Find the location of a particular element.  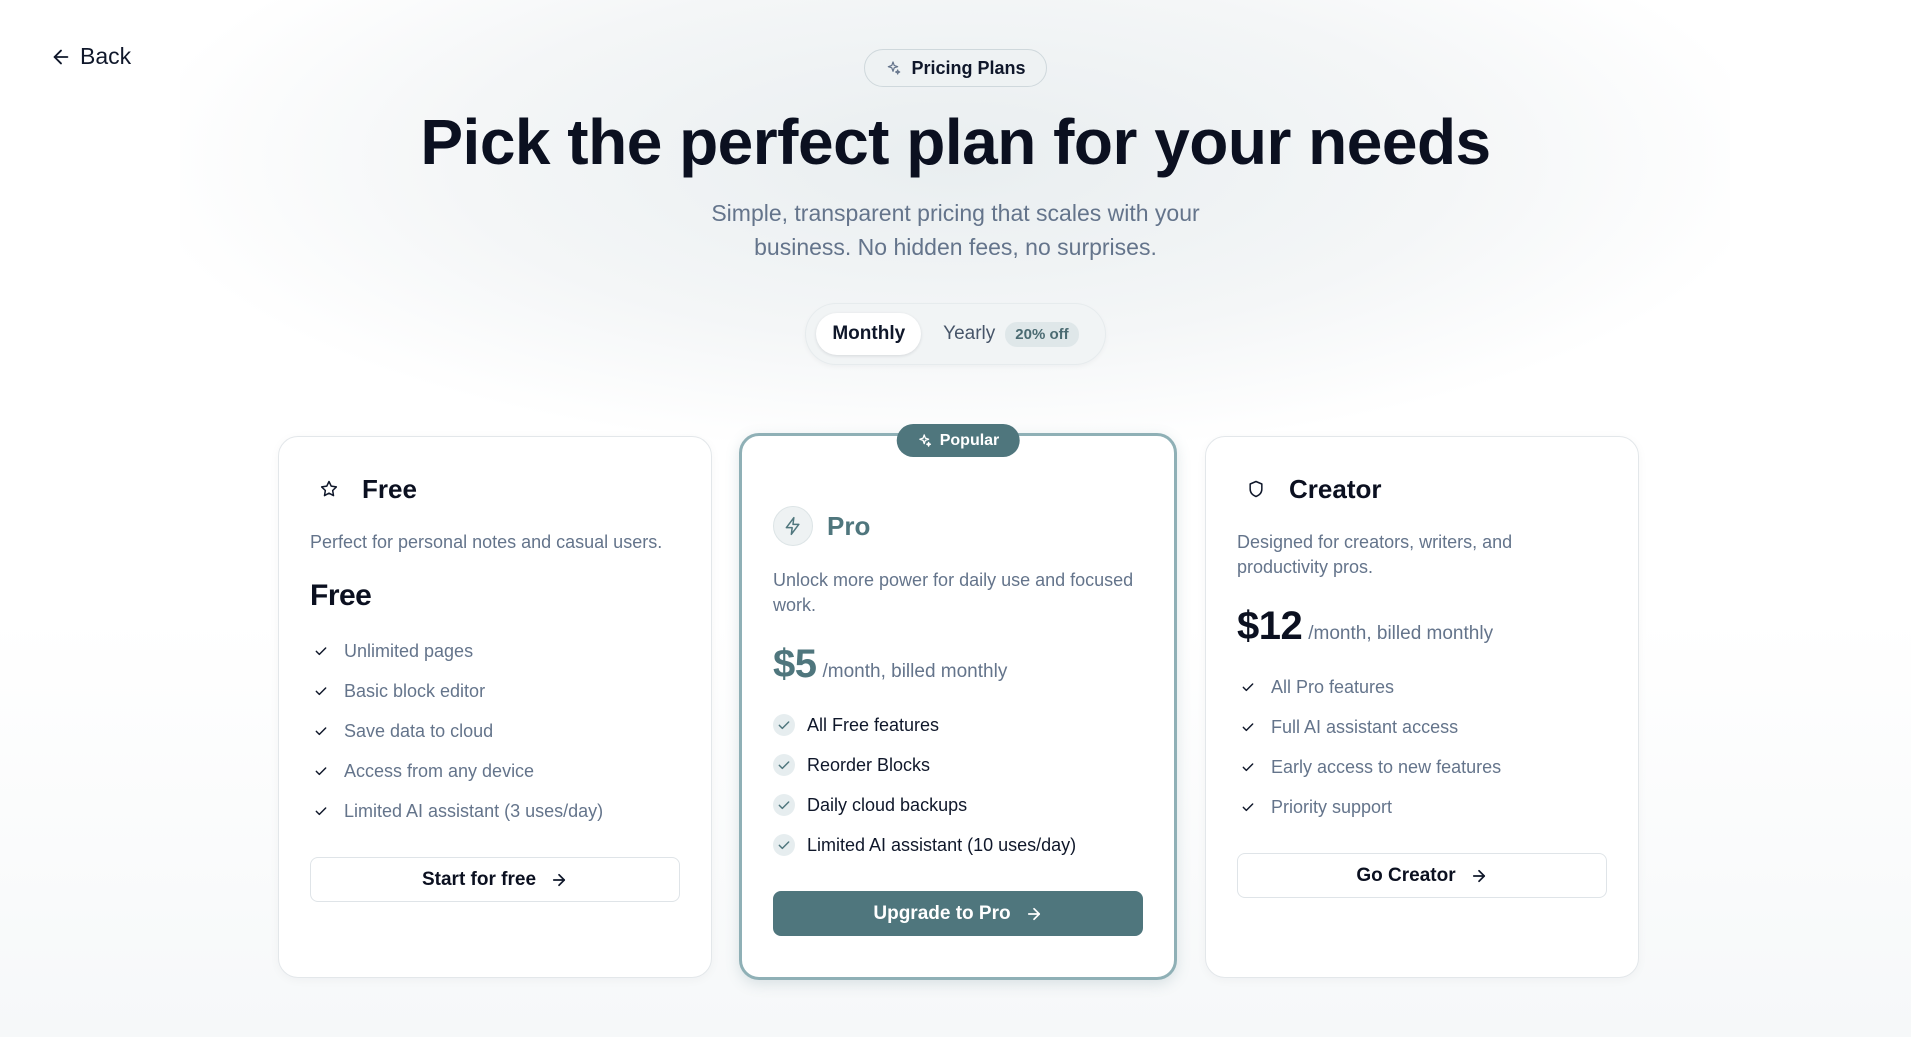

feature-item: Limited AI assistant (3 uses/day) is located at coordinates (495, 811).